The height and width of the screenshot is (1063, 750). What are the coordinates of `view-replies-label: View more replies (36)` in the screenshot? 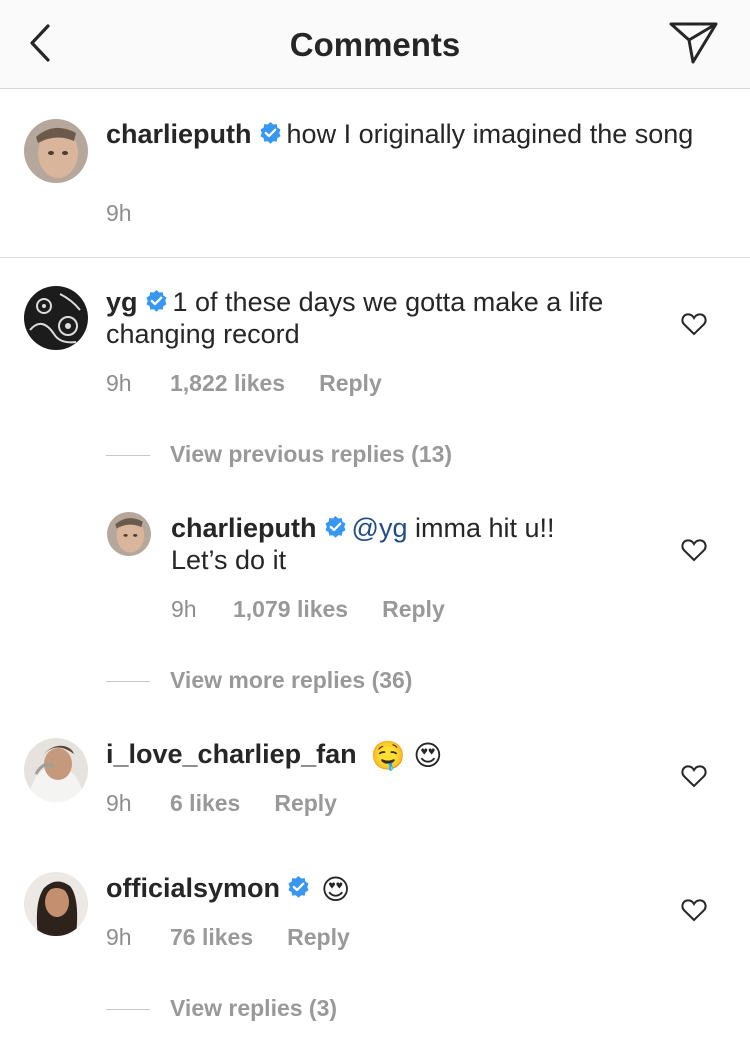 It's located at (291, 680).